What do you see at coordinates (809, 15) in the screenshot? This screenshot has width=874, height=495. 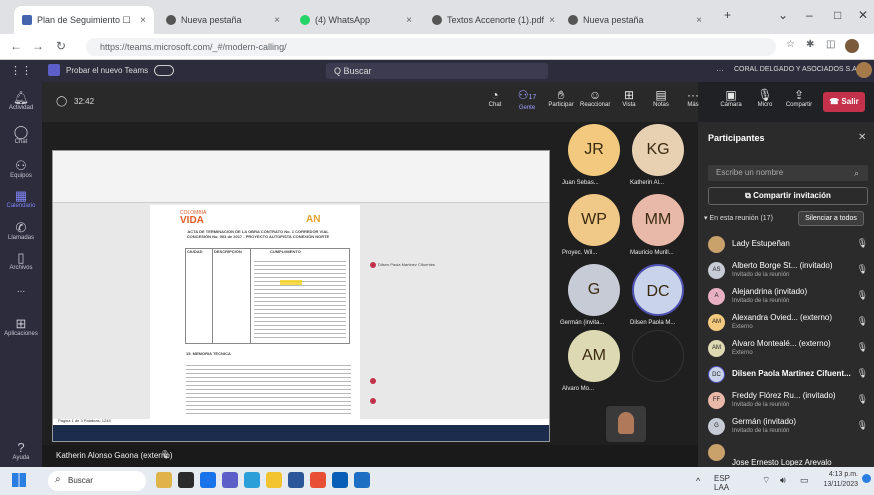 I see `minimize-icon: –` at bounding box center [809, 15].